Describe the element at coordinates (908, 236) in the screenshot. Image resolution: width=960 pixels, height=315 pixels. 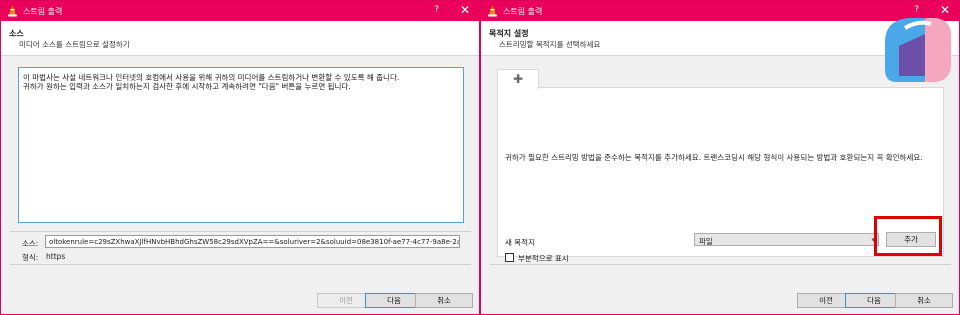
I see `highlight-box` at that location.